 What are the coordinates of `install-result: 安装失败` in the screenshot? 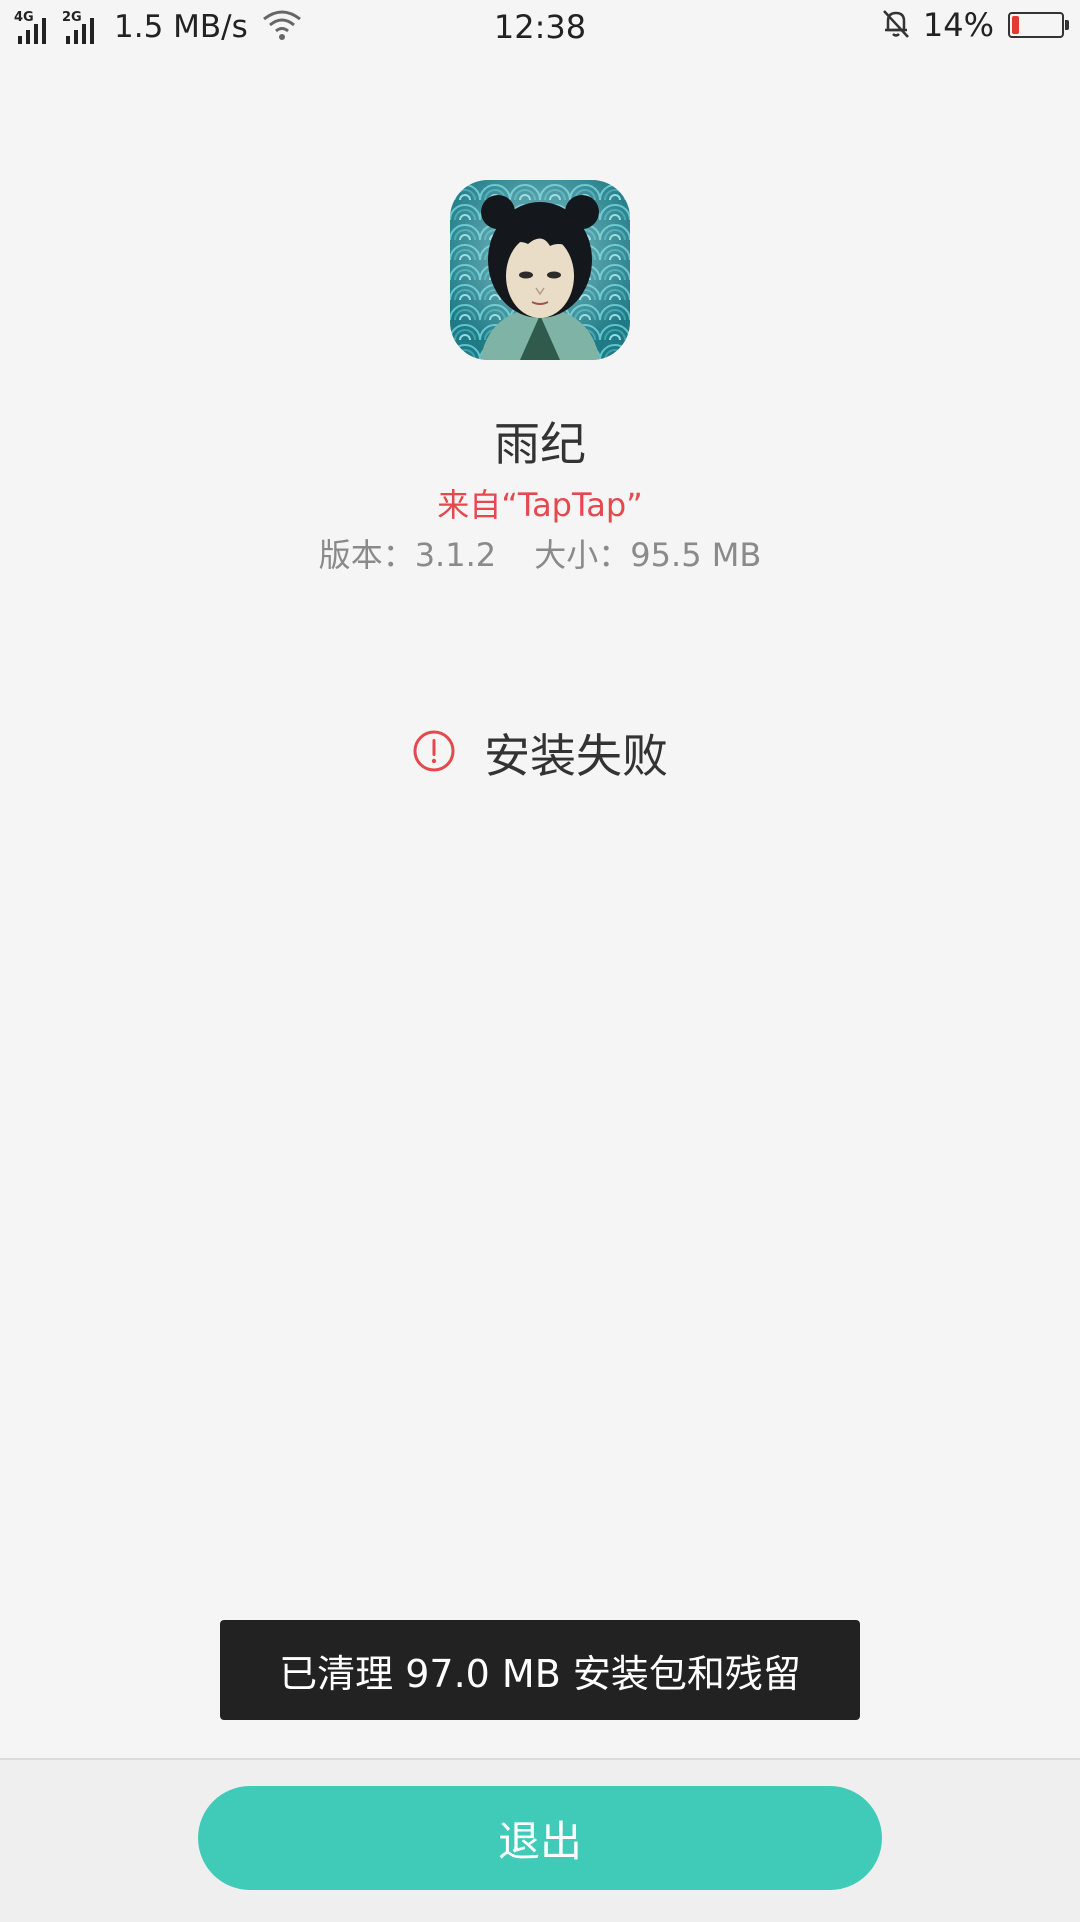 It's located at (540, 753).